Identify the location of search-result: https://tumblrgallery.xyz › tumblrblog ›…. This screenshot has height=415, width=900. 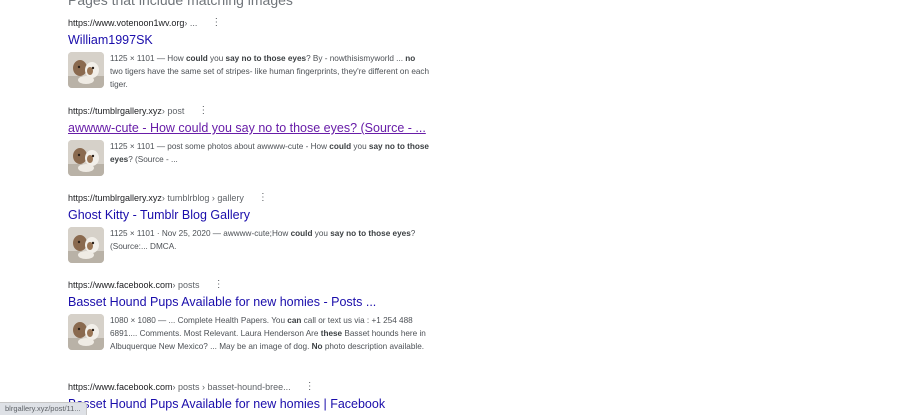
(253, 227).